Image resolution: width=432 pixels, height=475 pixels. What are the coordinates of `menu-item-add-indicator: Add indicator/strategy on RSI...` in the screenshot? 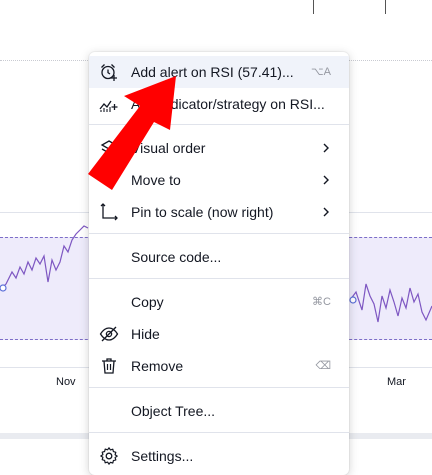 It's located at (219, 104).